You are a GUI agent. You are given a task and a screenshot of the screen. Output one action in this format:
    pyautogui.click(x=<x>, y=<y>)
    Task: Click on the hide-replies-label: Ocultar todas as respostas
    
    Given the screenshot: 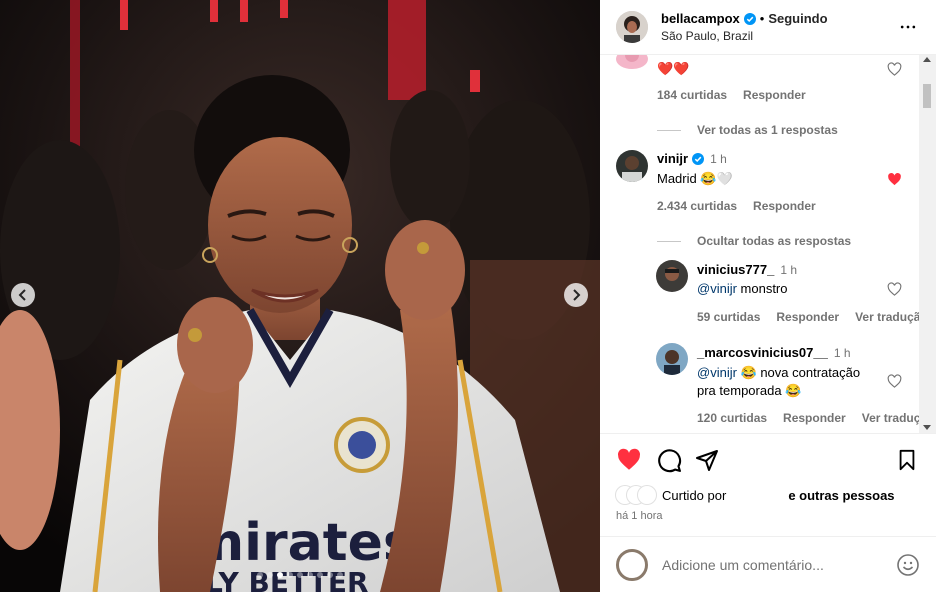 What is the action you would take?
    pyautogui.click(x=774, y=241)
    